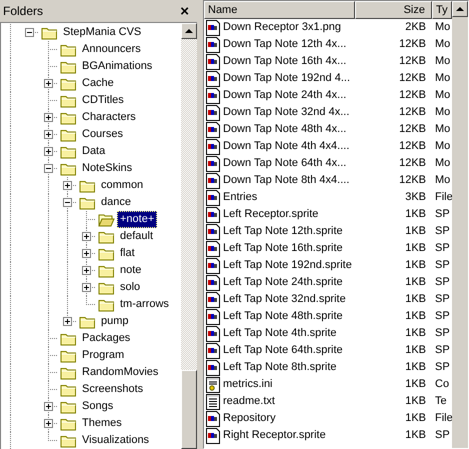 The image size is (469, 449). What do you see at coordinates (283, 248) in the screenshot?
I see `file-name: Left Tap Note 16th.sprite` at bounding box center [283, 248].